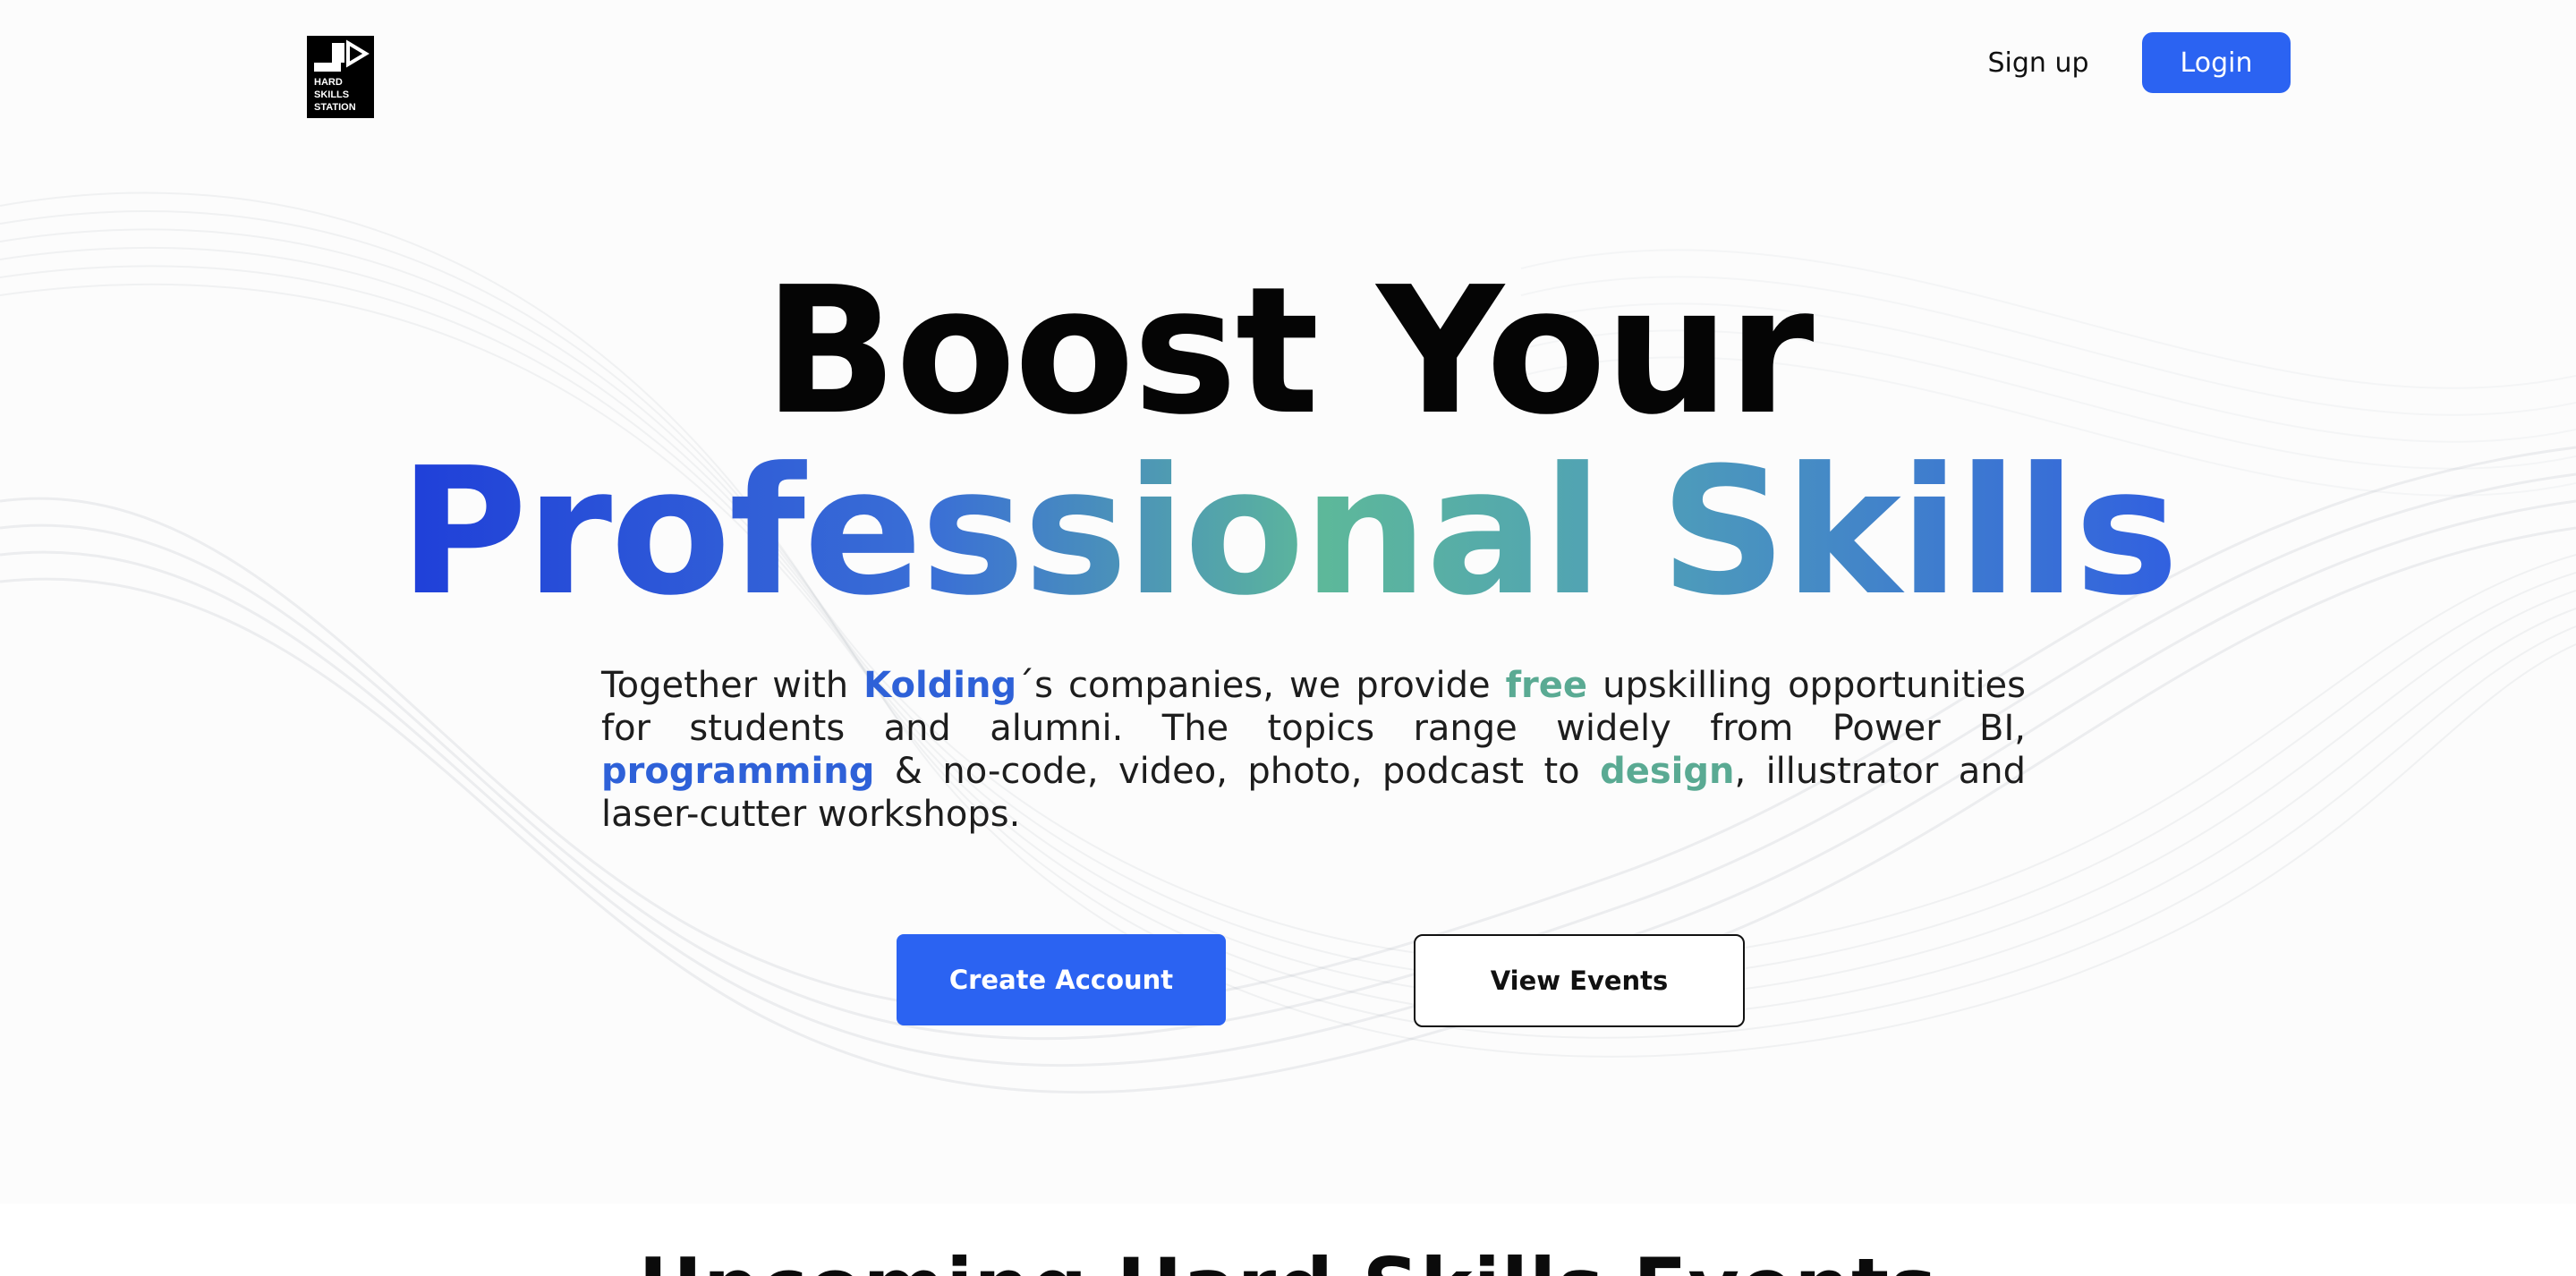 This screenshot has width=2576, height=1276. What do you see at coordinates (2216, 62) in the screenshot?
I see `login-button: Login` at bounding box center [2216, 62].